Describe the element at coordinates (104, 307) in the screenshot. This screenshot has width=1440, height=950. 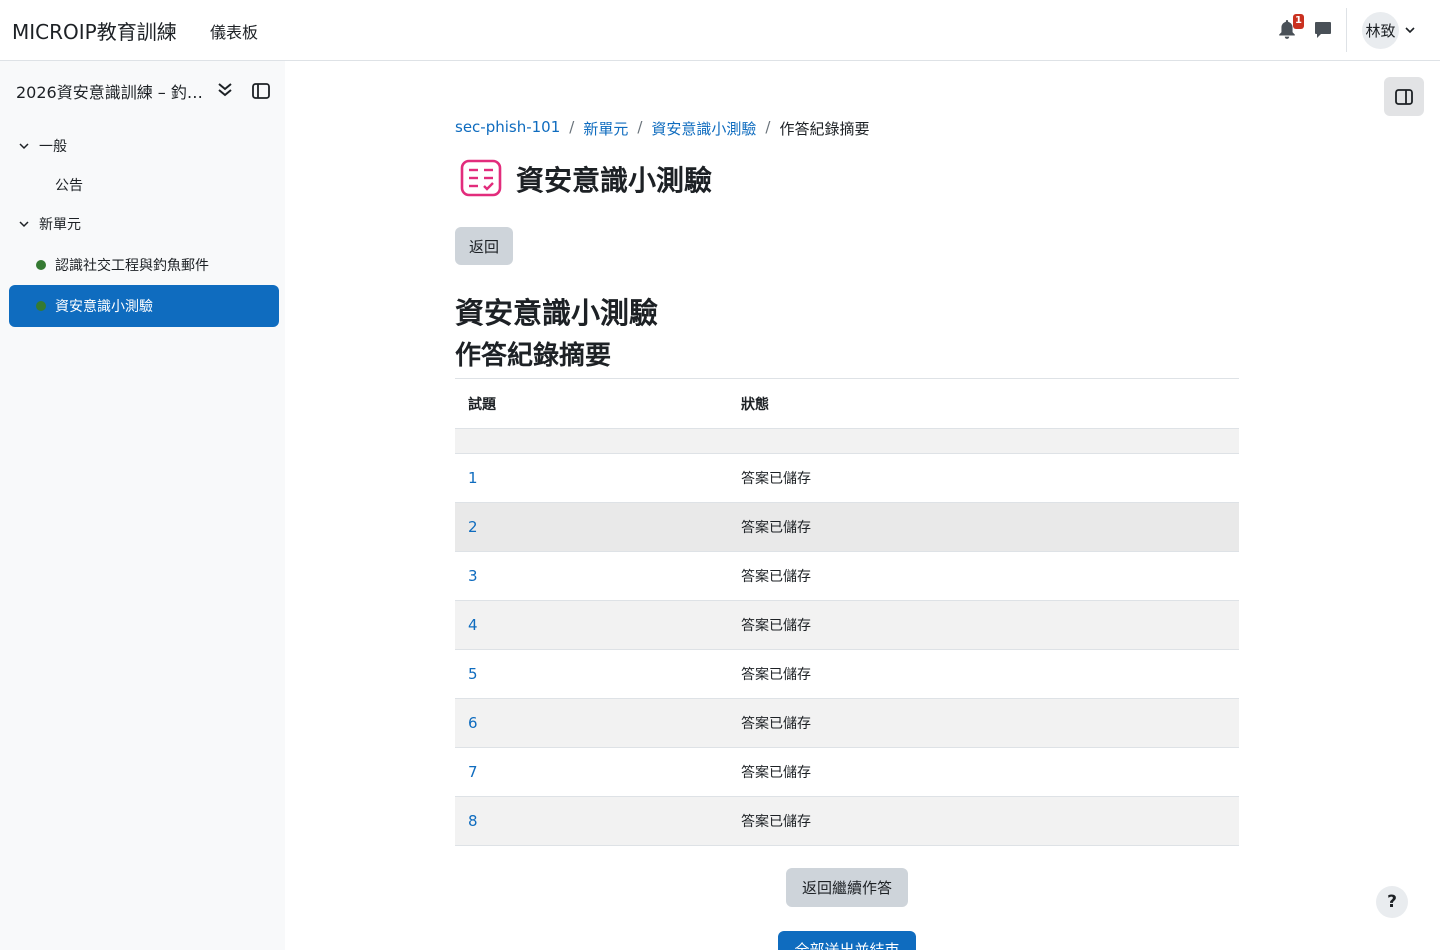
I see `activity-label: 資安意識小測驗` at that location.